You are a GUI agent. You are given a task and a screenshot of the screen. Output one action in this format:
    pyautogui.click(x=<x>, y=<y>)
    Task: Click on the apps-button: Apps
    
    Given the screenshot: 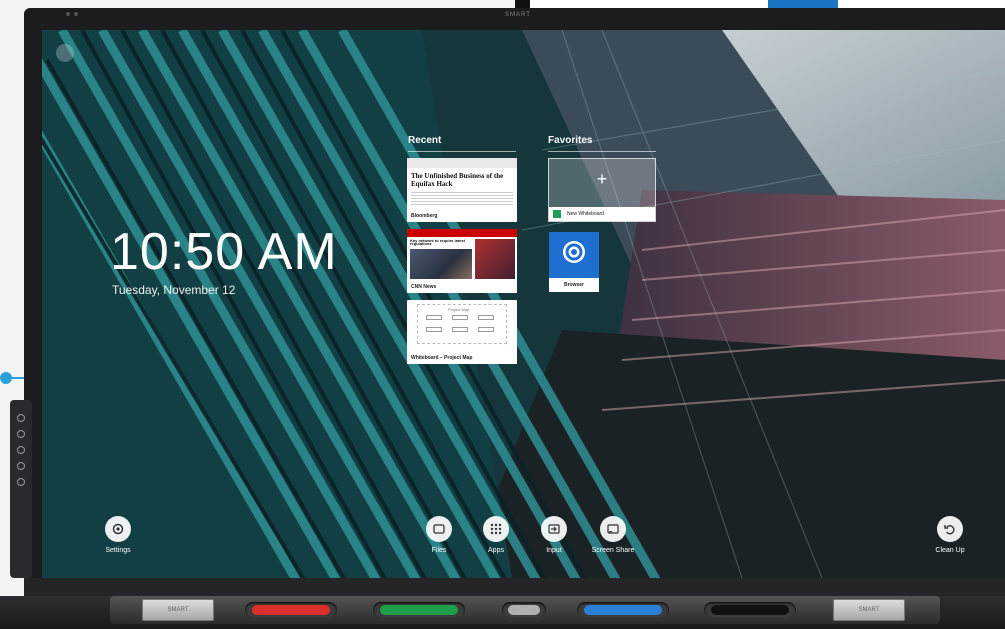 What is the action you would take?
    pyautogui.click(x=496, y=535)
    